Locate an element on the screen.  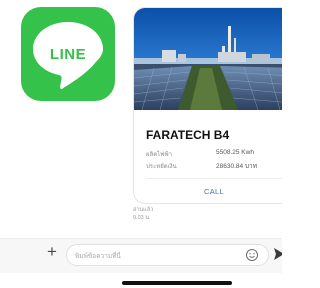
card-divider is located at coordinates (214, 178).